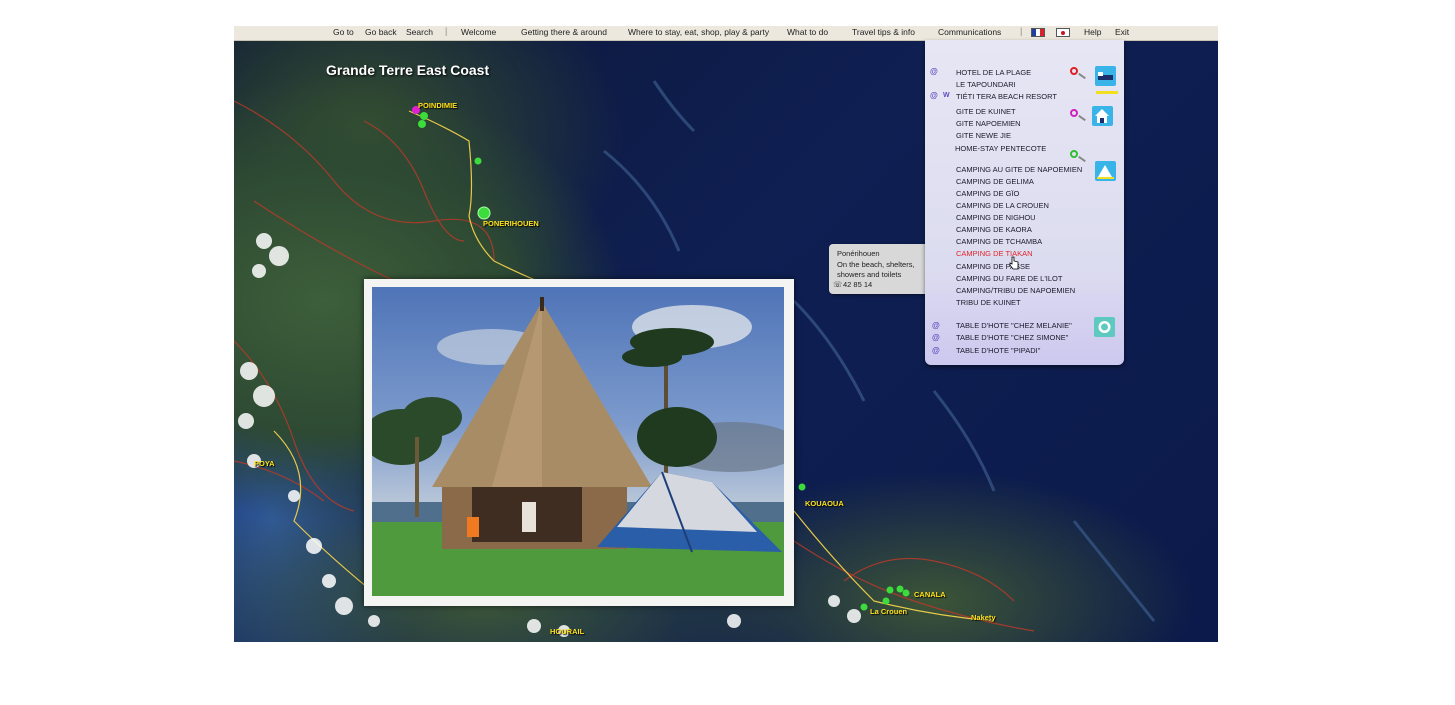 The image size is (1455, 705). I want to click on nav-go-to: Go to, so click(343, 32).